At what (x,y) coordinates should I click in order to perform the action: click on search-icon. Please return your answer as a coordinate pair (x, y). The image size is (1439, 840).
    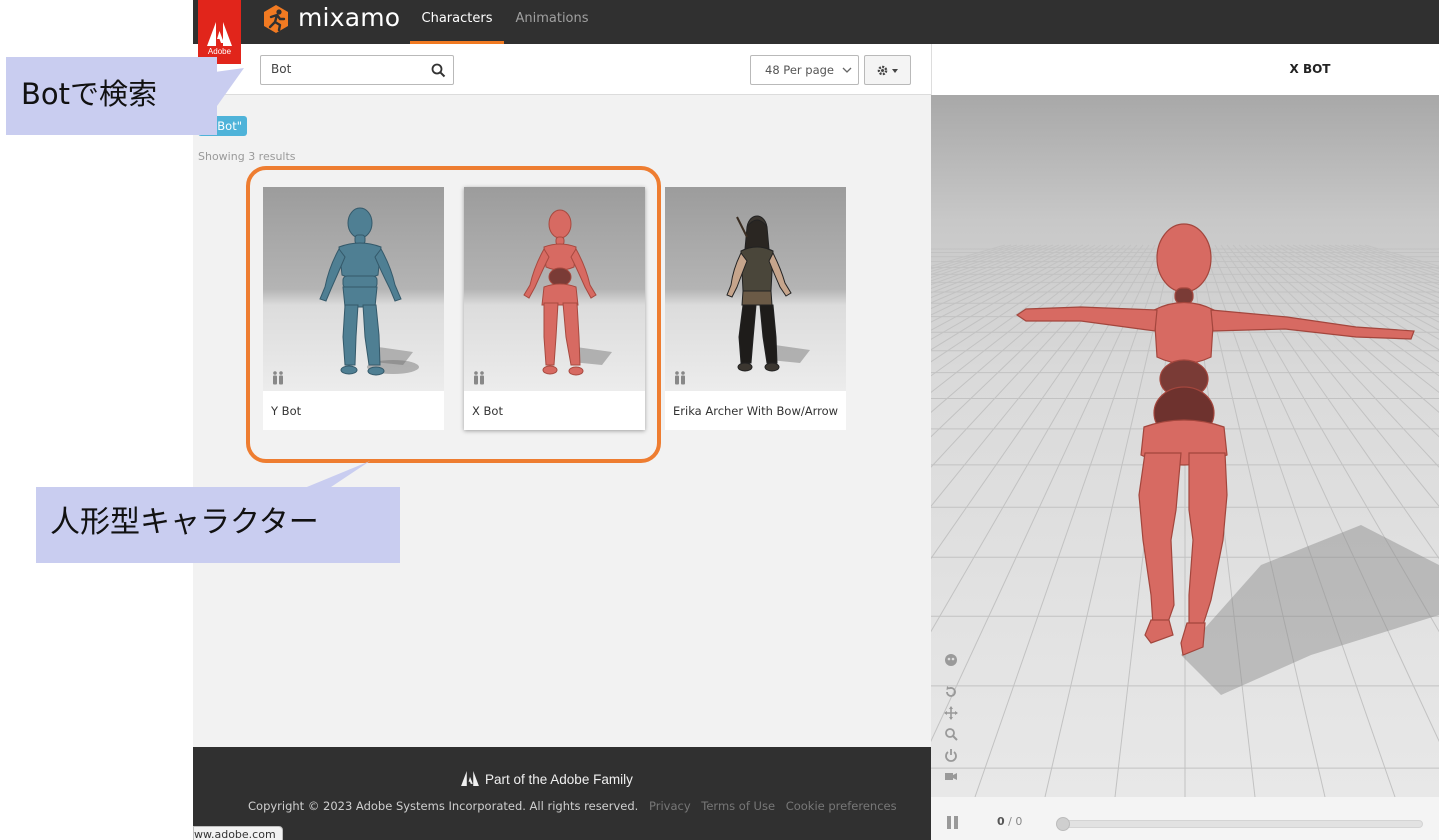
    Looking at the image, I should click on (438, 70).